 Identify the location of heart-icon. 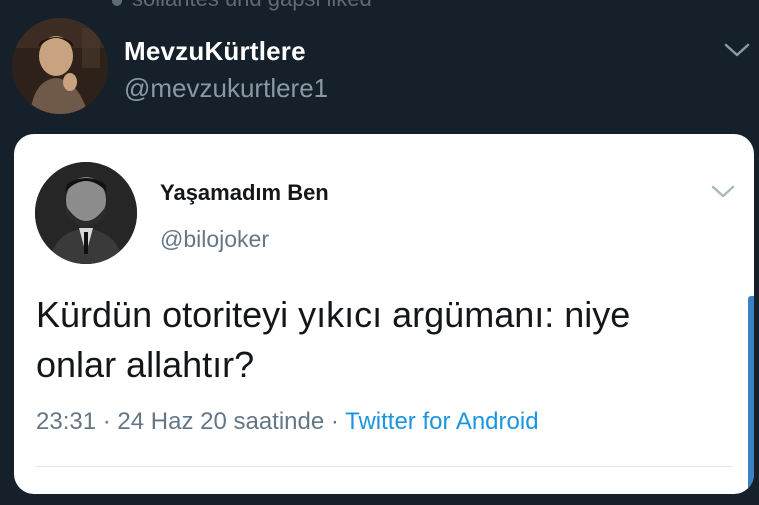
(117, 3).